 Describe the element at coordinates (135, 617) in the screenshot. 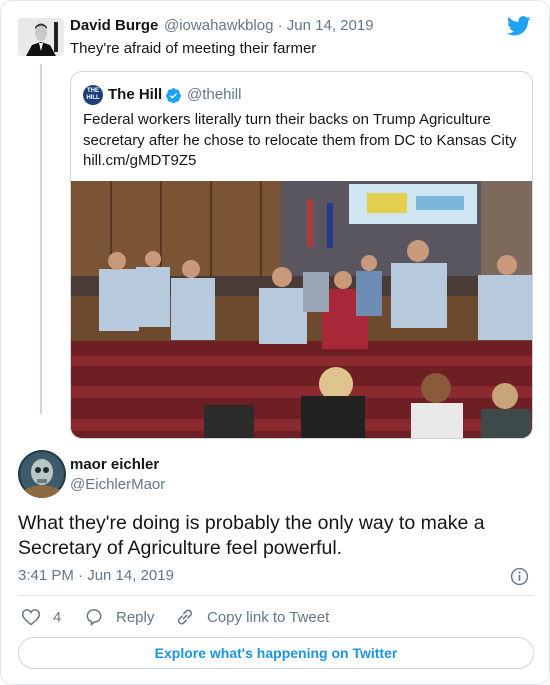

I see `reply-label: Reply` at that location.